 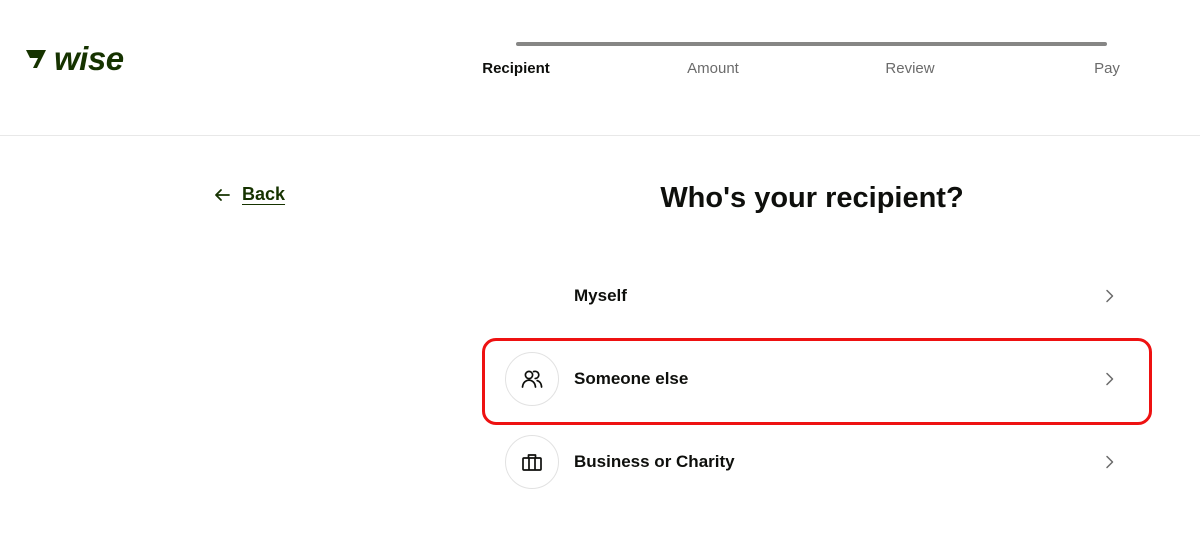 I want to click on back-button: Back, so click(x=248, y=194).